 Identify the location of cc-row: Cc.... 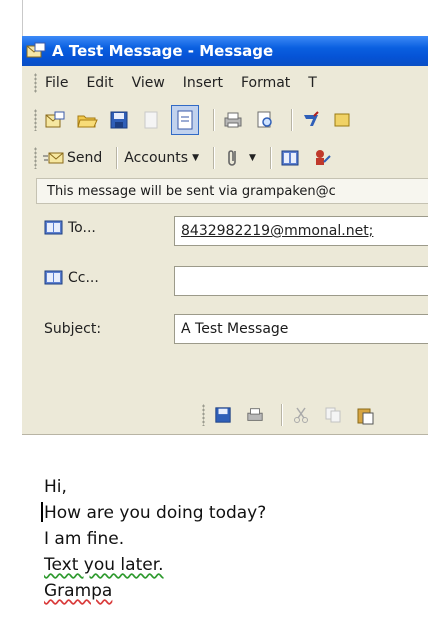
(225, 281).